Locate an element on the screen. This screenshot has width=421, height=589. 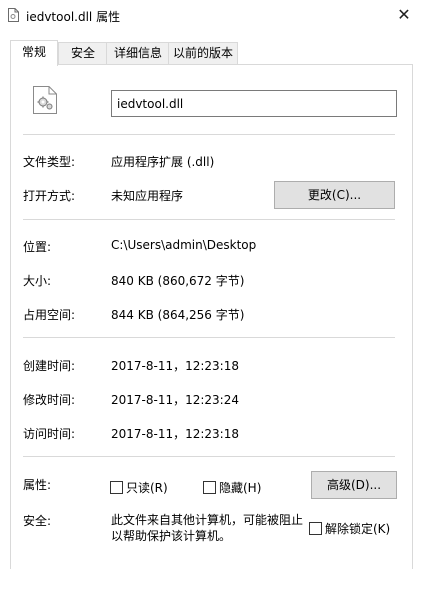
created-label: 创建时间: is located at coordinates (49, 366).